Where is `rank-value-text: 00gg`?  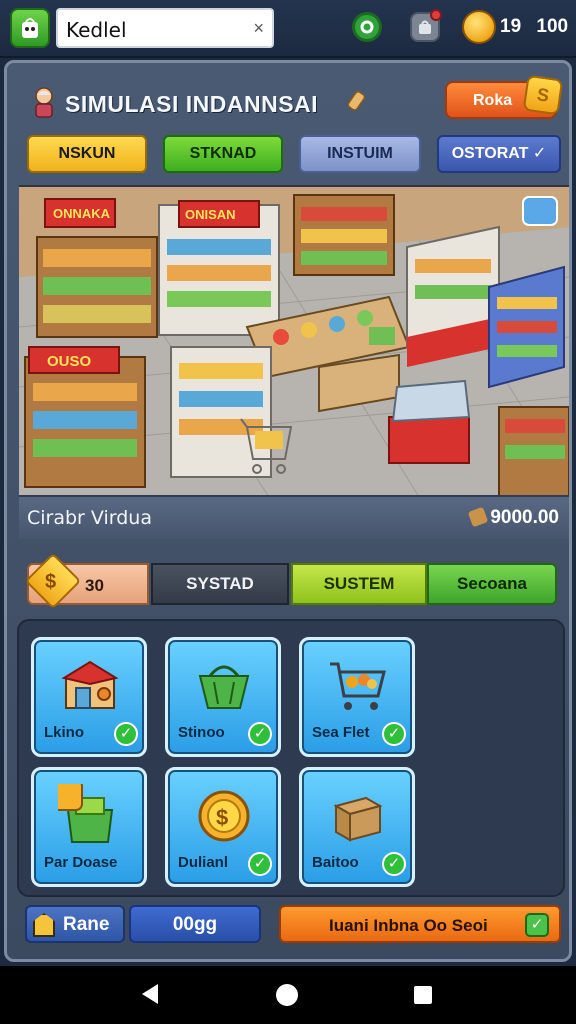
rank-value-text: 00gg is located at coordinates (195, 924).